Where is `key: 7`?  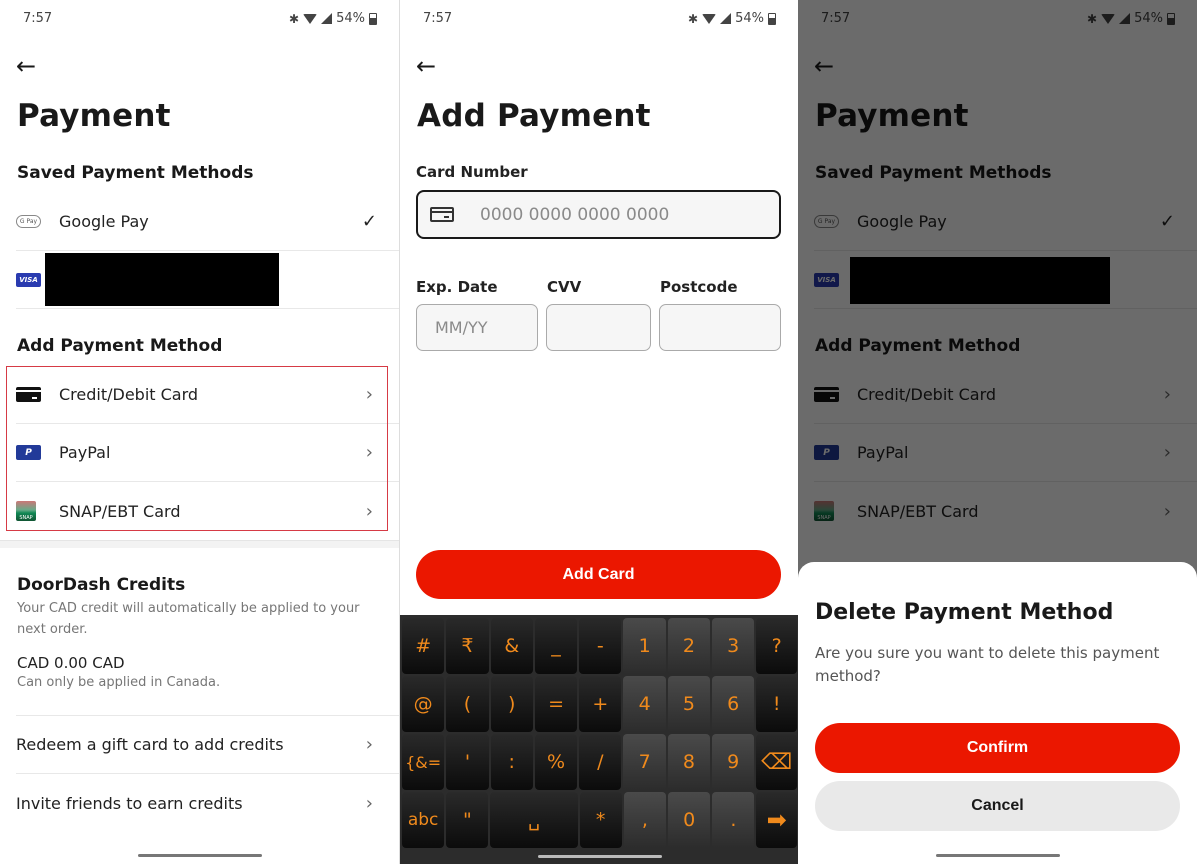
key: 7 is located at coordinates (644, 762).